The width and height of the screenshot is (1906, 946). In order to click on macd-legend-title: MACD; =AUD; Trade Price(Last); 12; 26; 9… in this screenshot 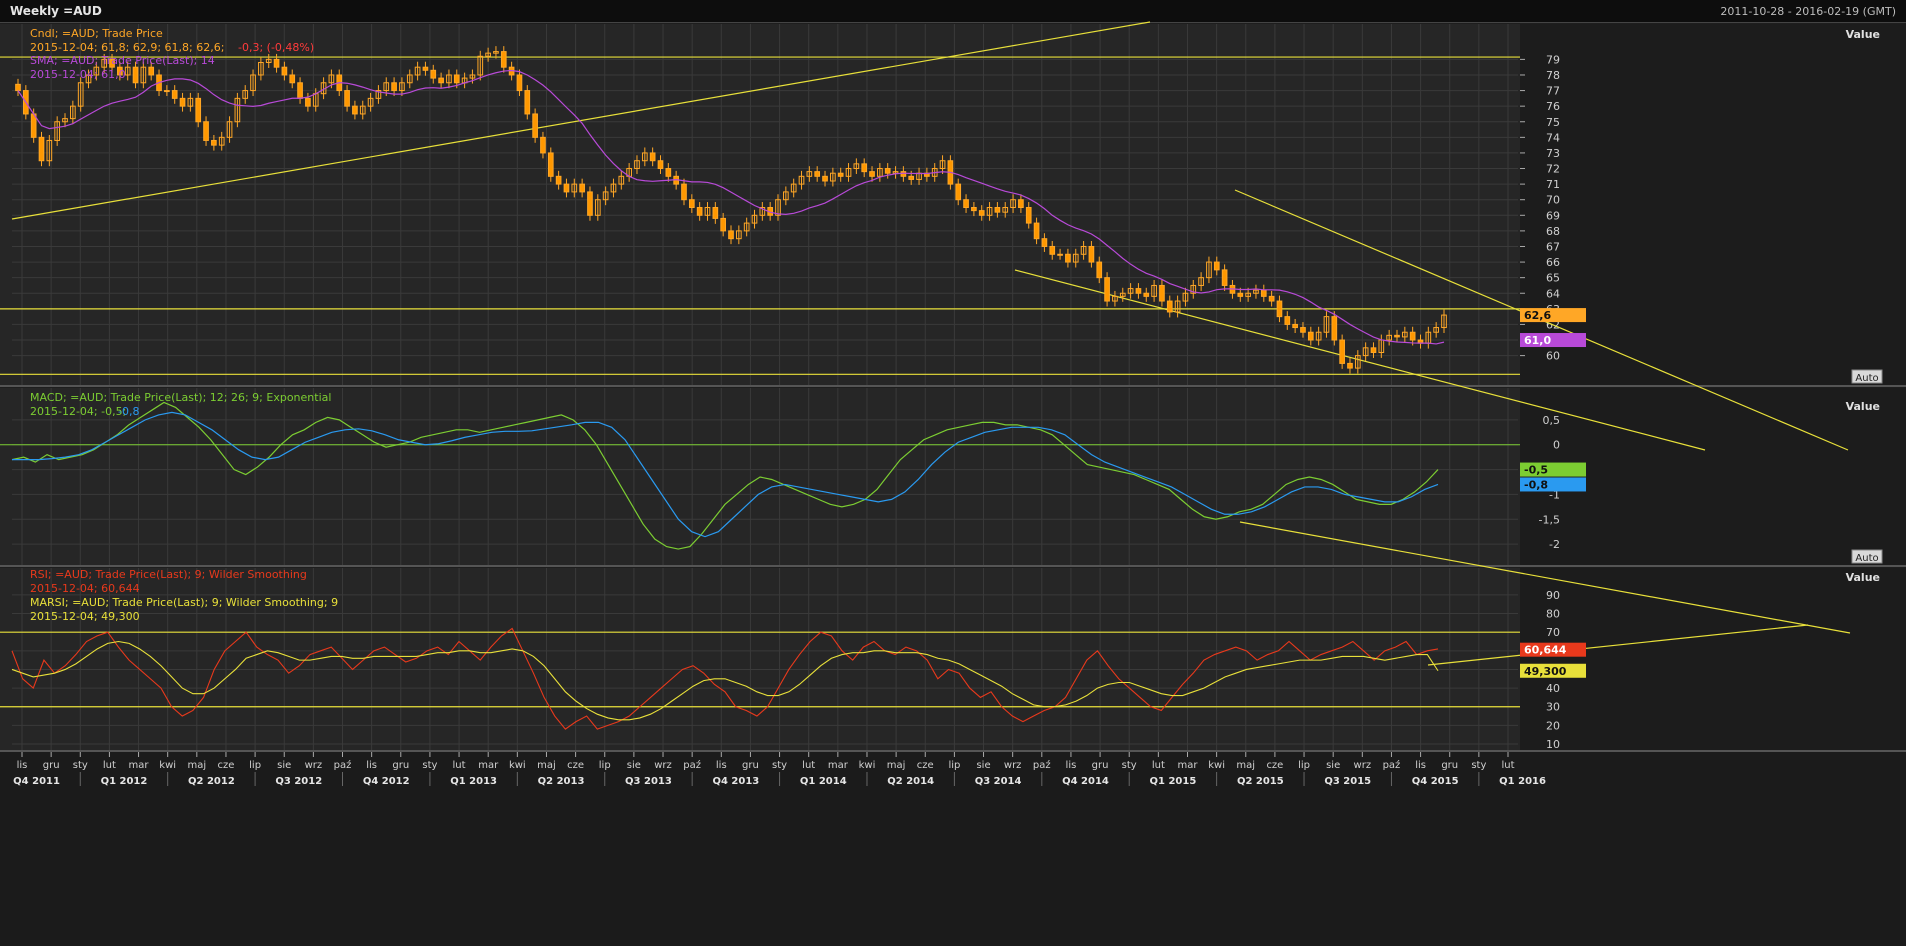, I will do `click(180, 397)`.